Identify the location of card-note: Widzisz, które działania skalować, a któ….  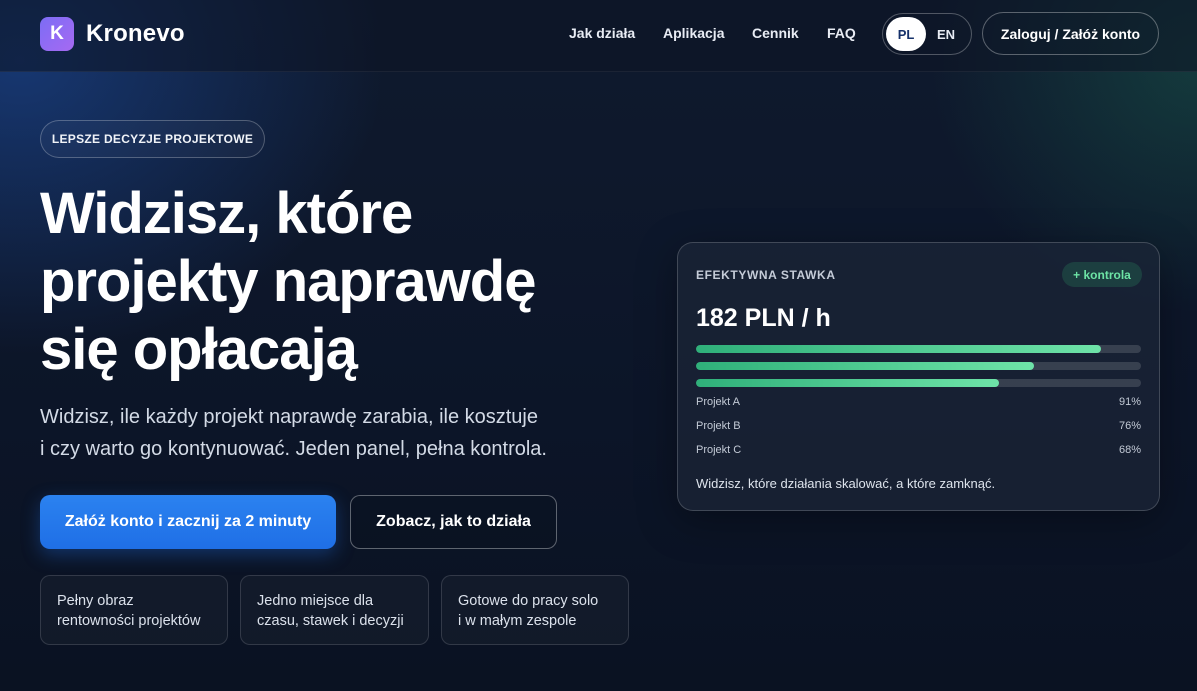
(846, 483).